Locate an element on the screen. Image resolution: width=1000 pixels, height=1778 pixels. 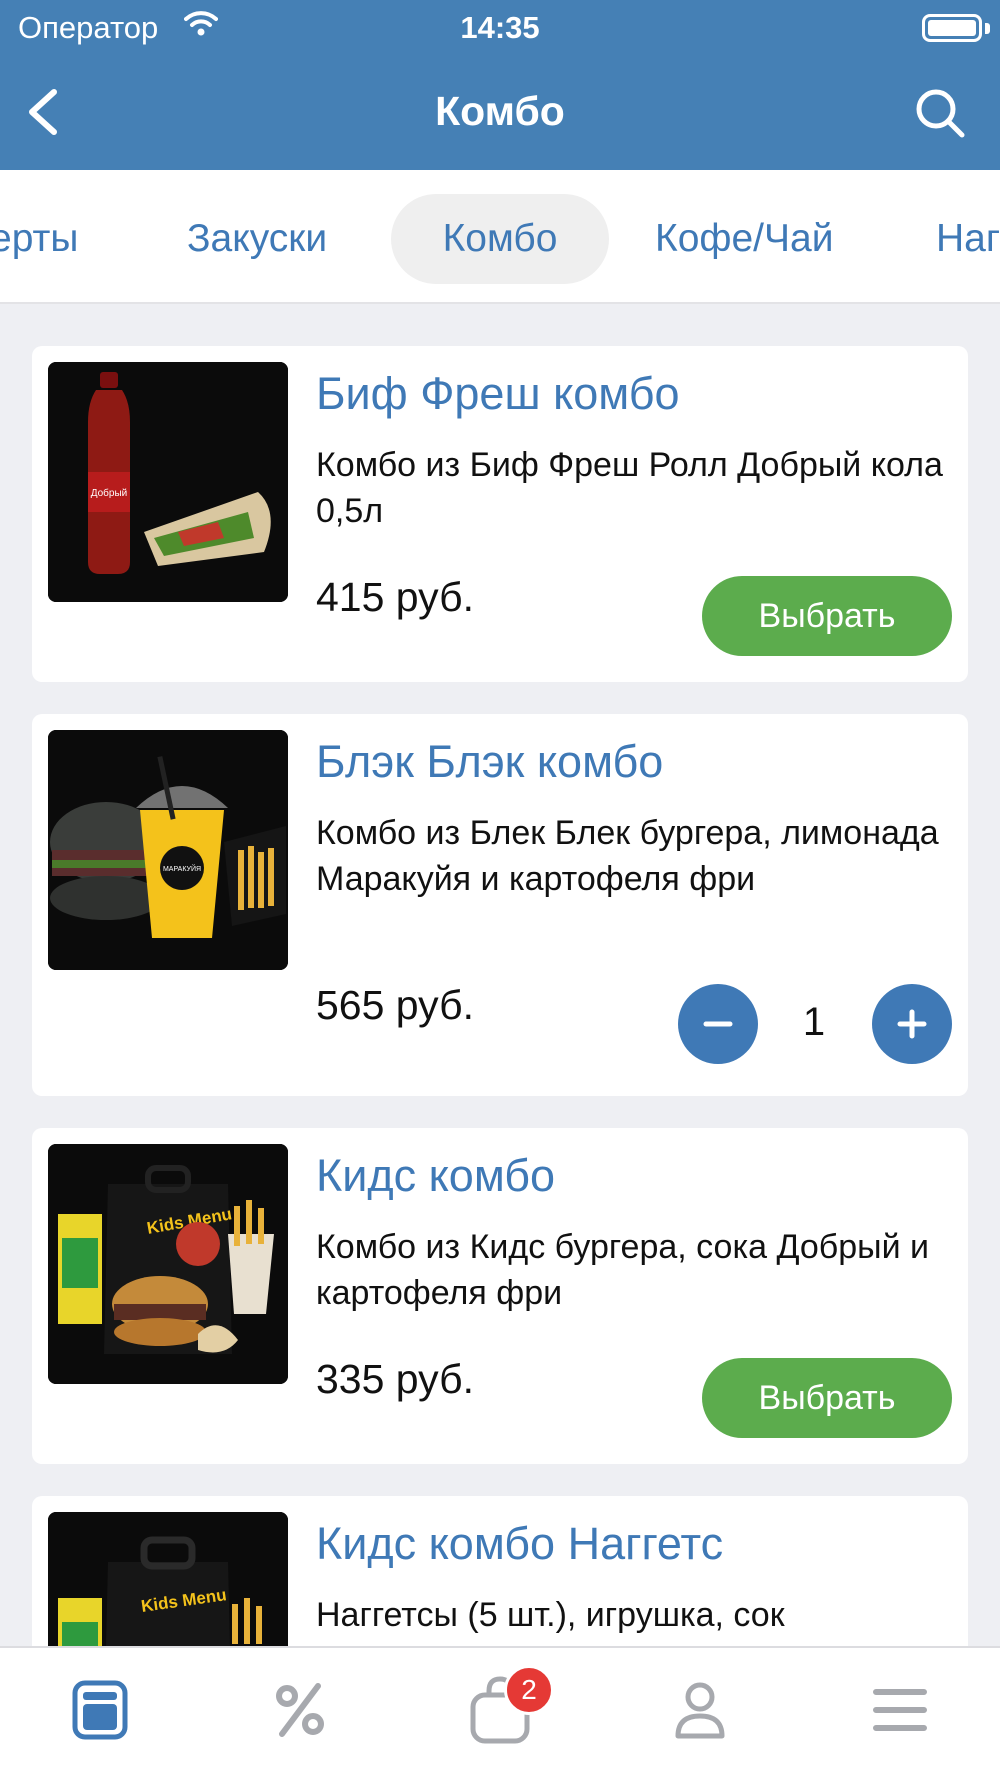
tab-promotions is located at coordinates (300, 1710).